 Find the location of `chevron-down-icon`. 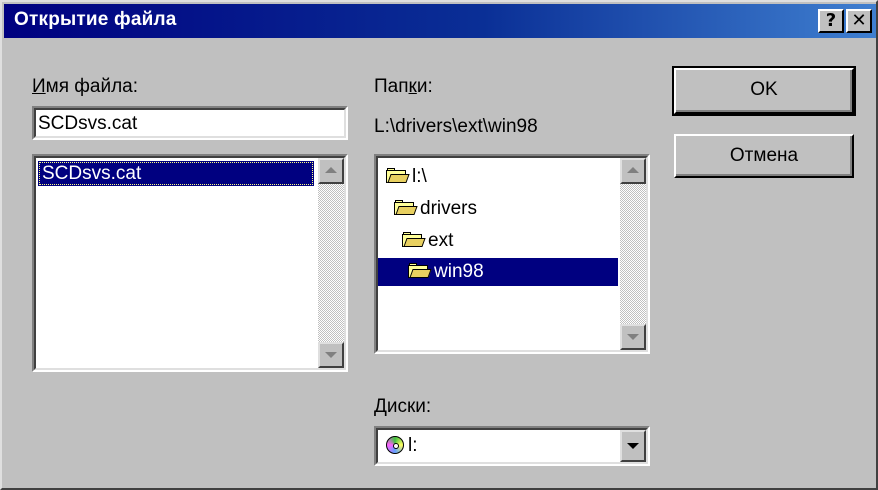

chevron-down-icon is located at coordinates (633, 446).